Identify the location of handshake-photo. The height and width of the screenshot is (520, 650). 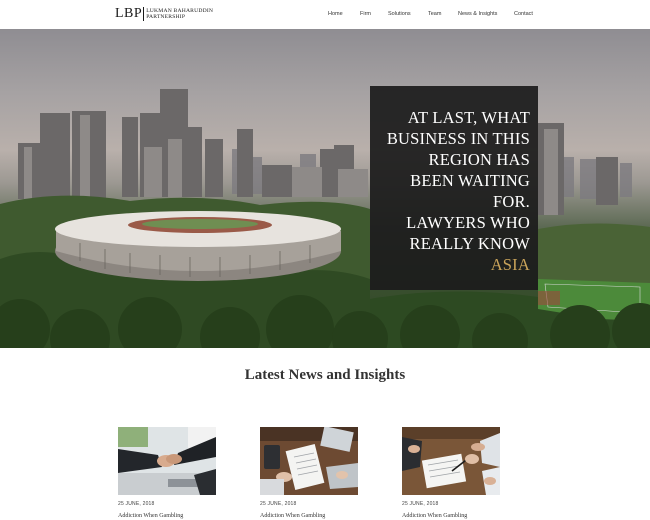
(167, 461).